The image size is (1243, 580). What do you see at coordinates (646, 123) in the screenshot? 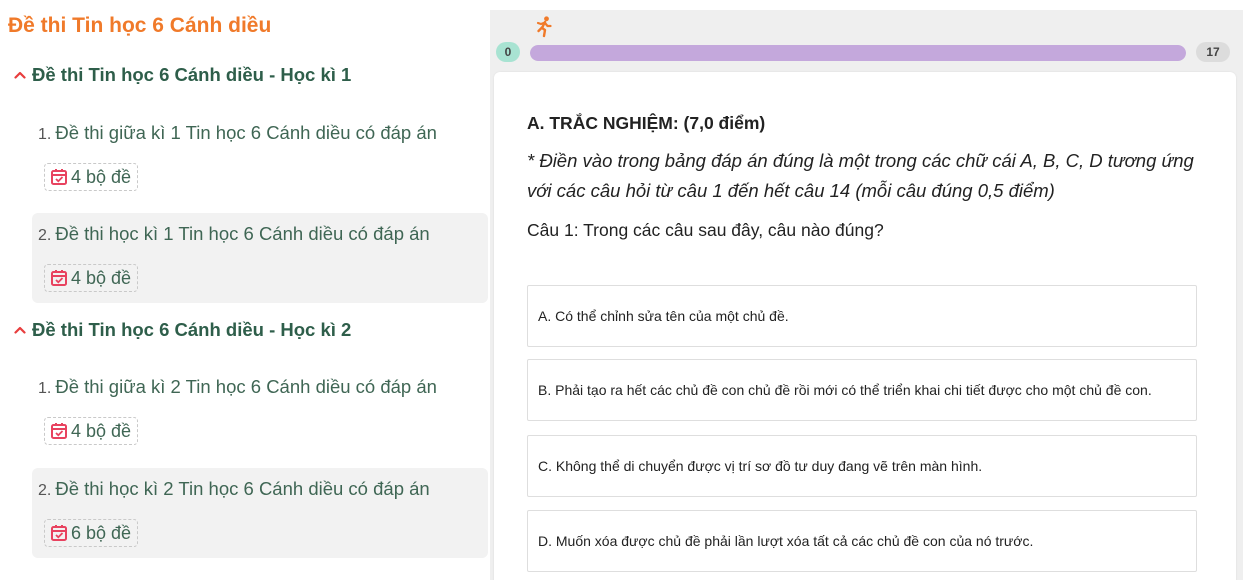
I see `section-heading: A. TRẮC NGHIỆM: (7,0 điểm)` at bounding box center [646, 123].